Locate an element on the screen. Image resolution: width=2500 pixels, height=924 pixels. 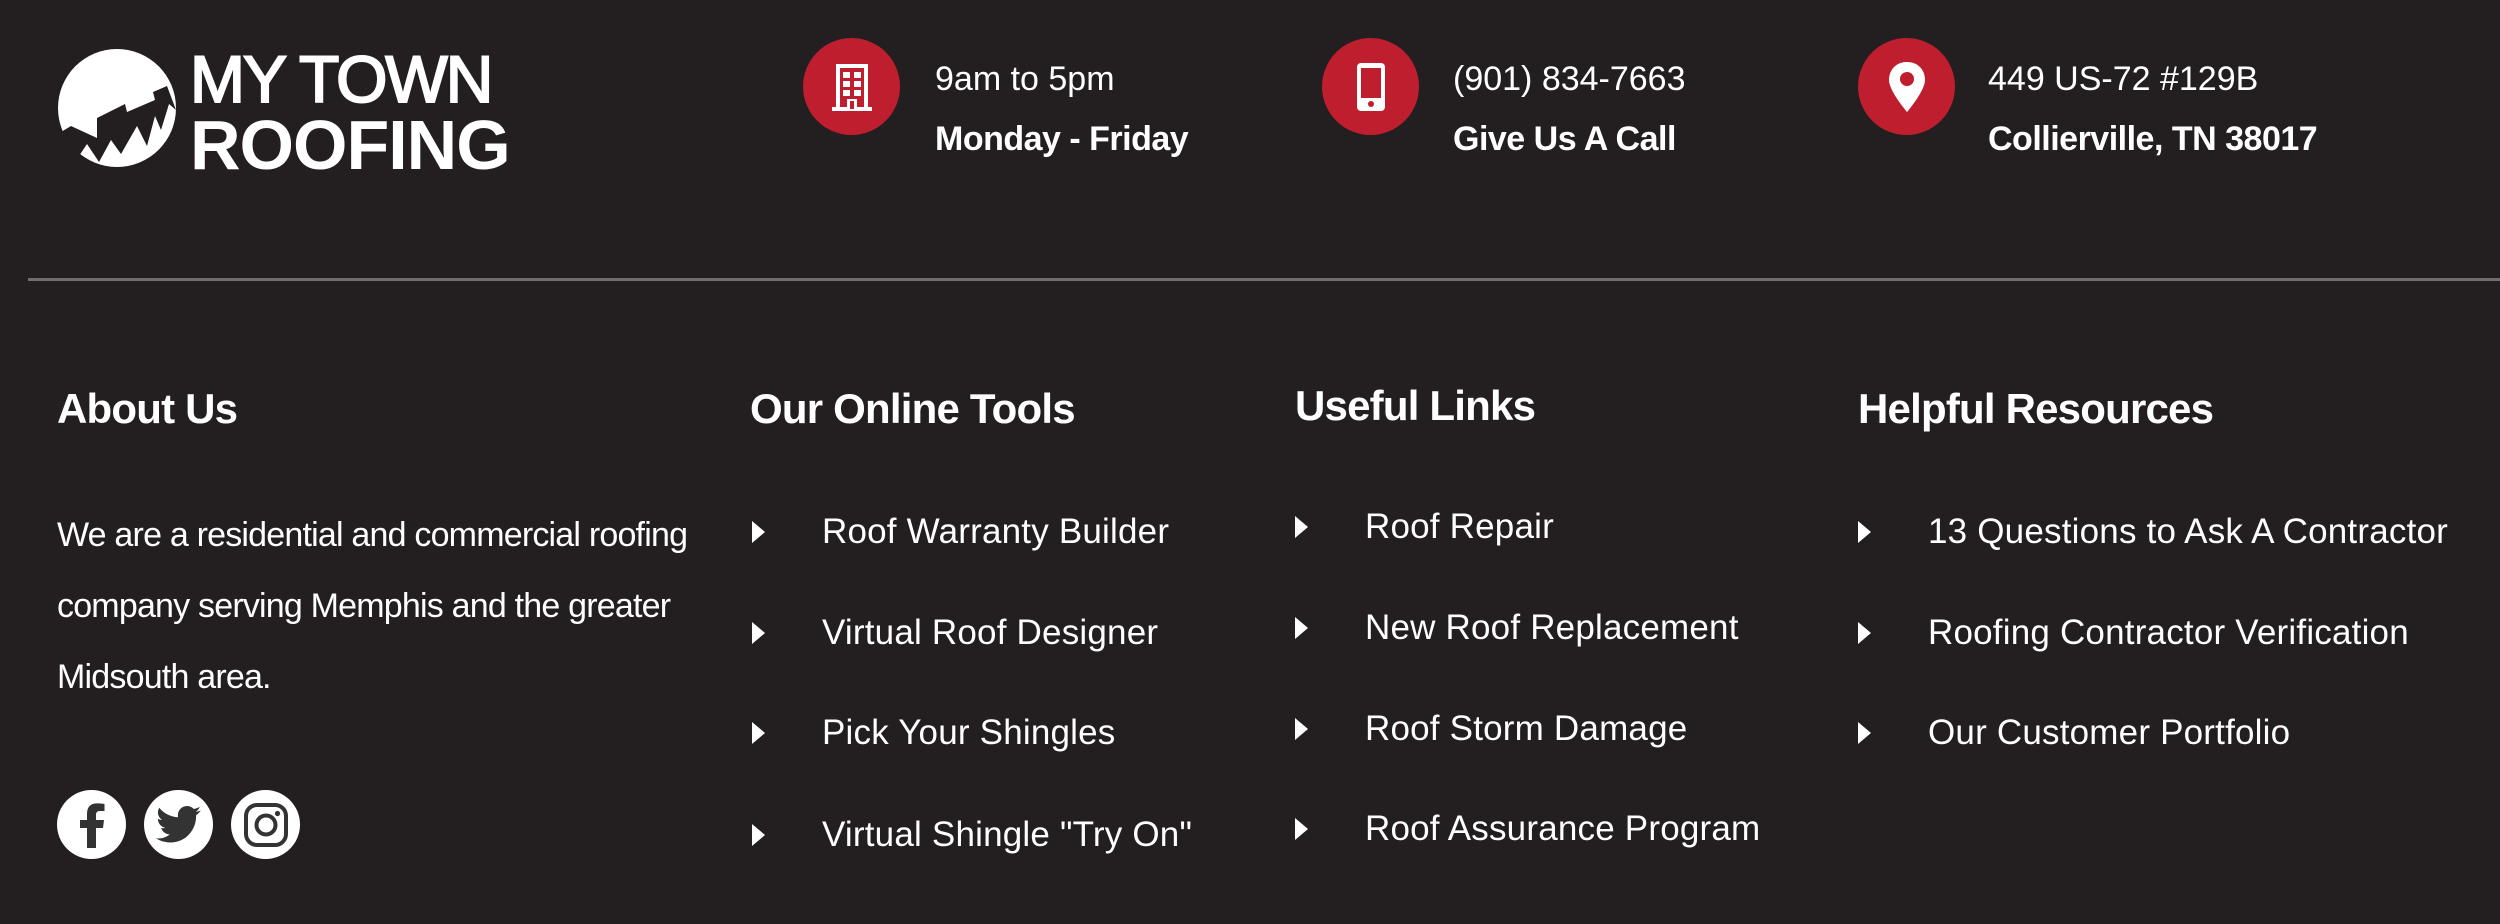
brand-logo: MY TOWN ROOFING is located at coordinates (307, 111).